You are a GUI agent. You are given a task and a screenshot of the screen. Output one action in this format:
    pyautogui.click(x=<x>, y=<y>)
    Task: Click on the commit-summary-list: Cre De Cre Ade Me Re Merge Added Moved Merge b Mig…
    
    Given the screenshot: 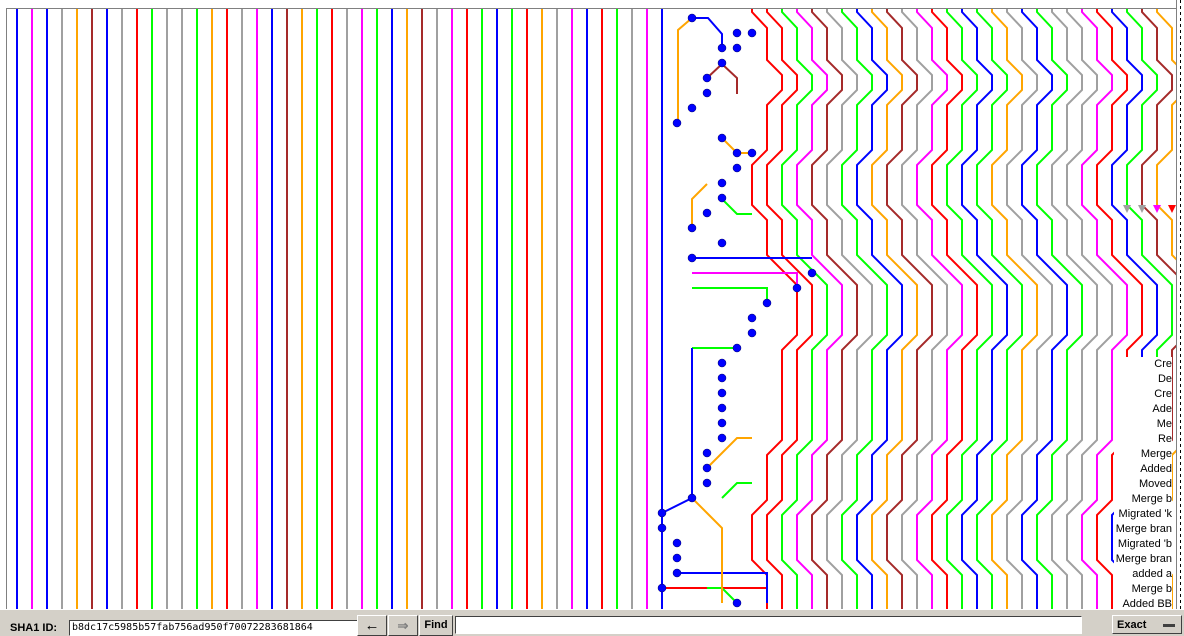 What is the action you would take?
    pyautogui.click(x=1142, y=483)
    